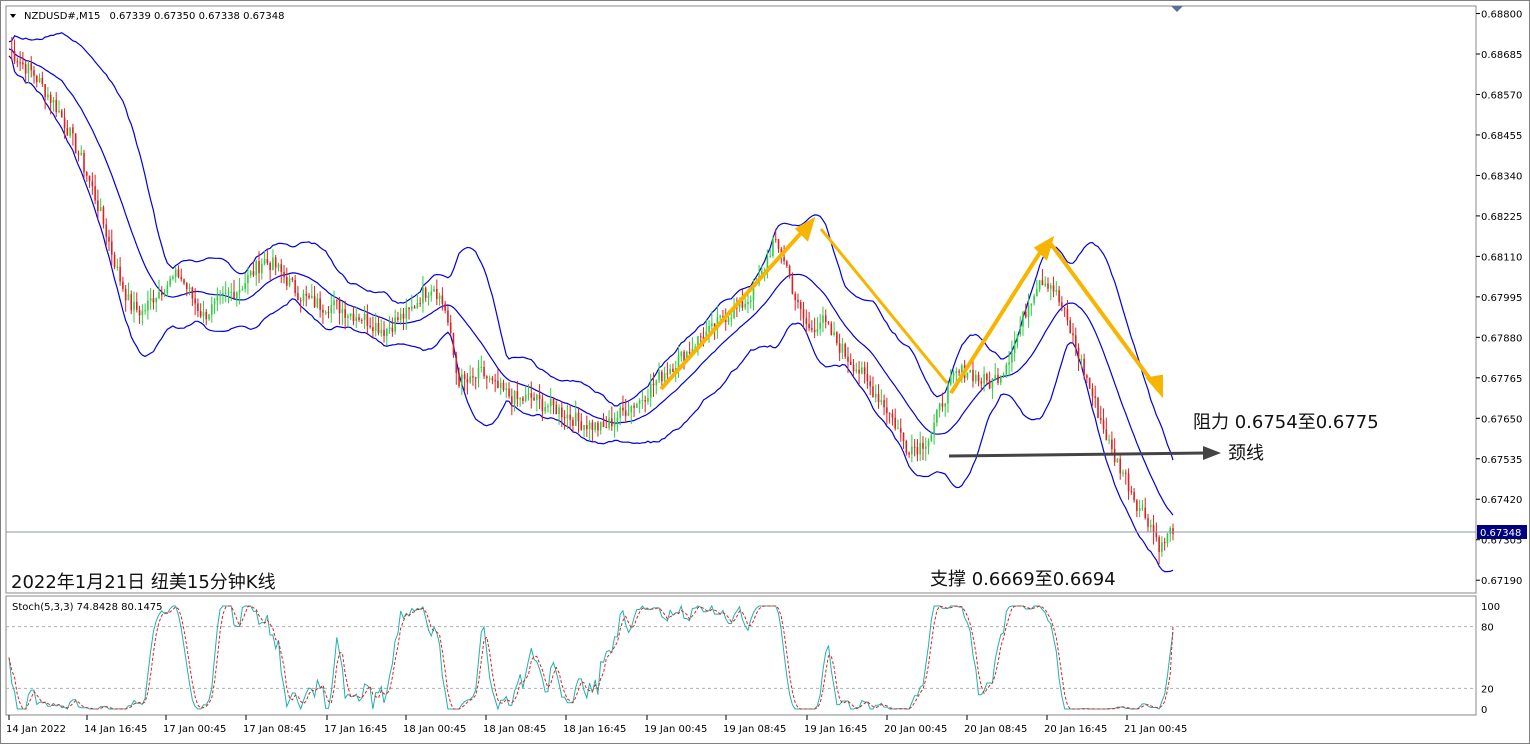  Describe the element at coordinates (1500, 533) in the screenshot. I see `current-price-label: 0.67348` at that location.